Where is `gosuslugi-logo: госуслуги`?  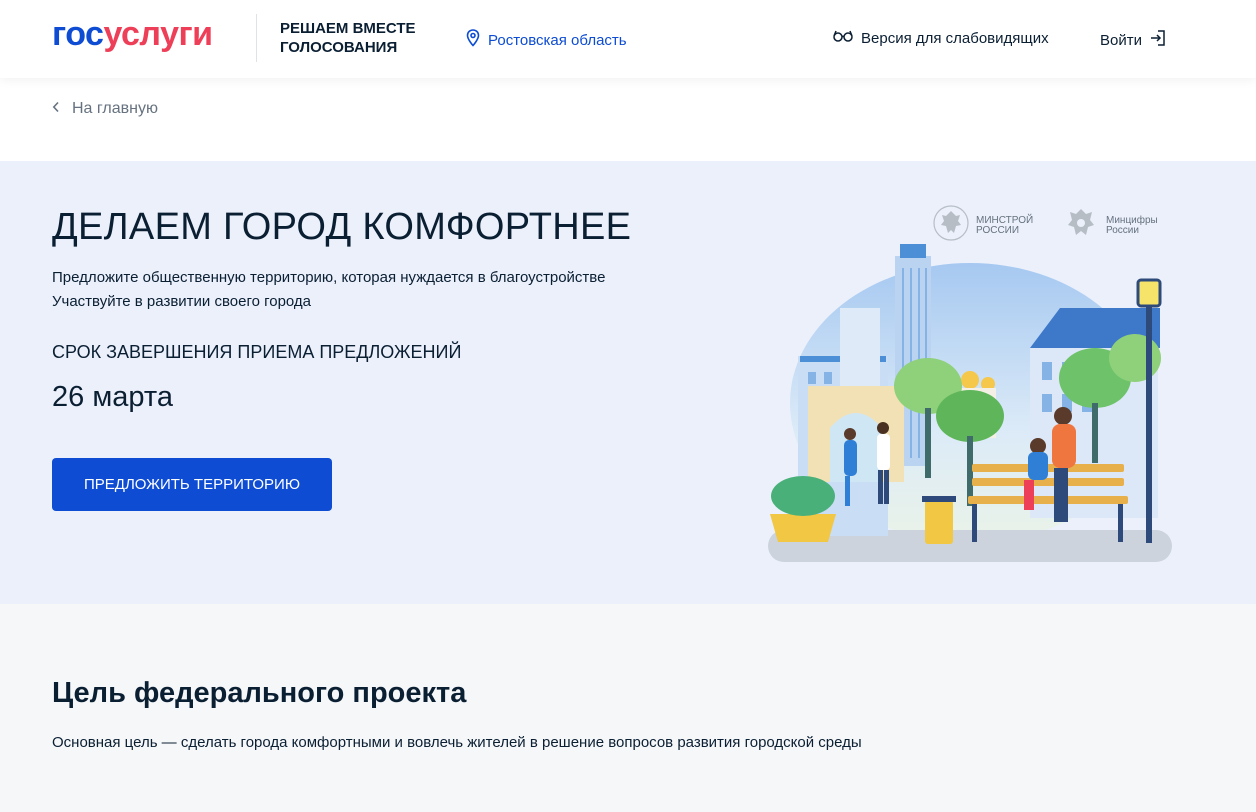
gosuslugi-logo: госуслуги is located at coordinates (132, 34).